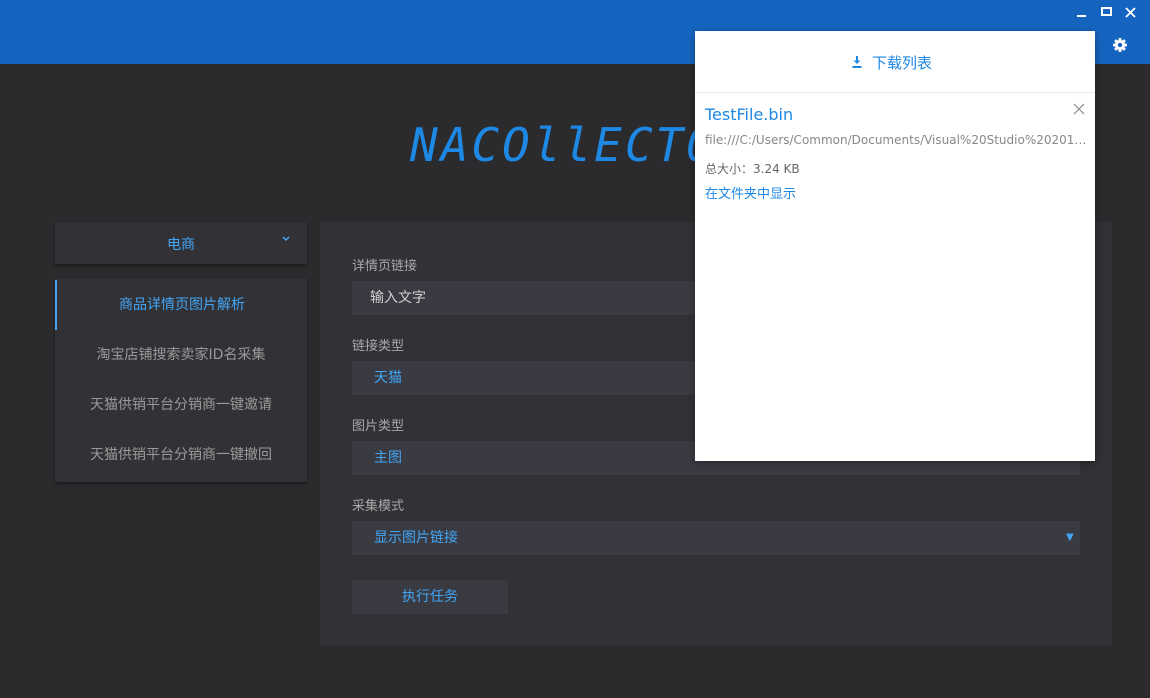 The image size is (1150, 698). What do you see at coordinates (286, 240) in the screenshot?
I see `chevron-down-icon` at bounding box center [286, 240].